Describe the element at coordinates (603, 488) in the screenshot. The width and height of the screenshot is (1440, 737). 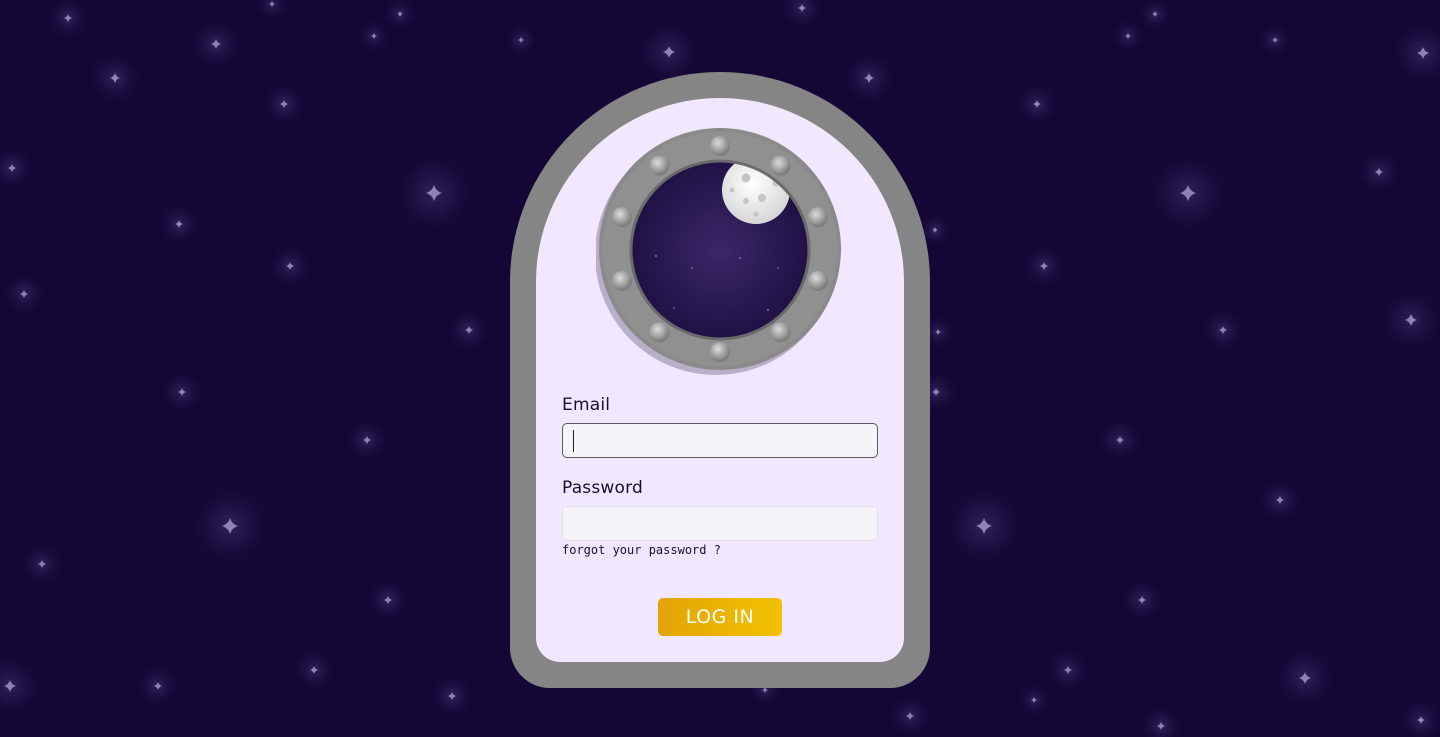
I see `password-label: Password` at that location.